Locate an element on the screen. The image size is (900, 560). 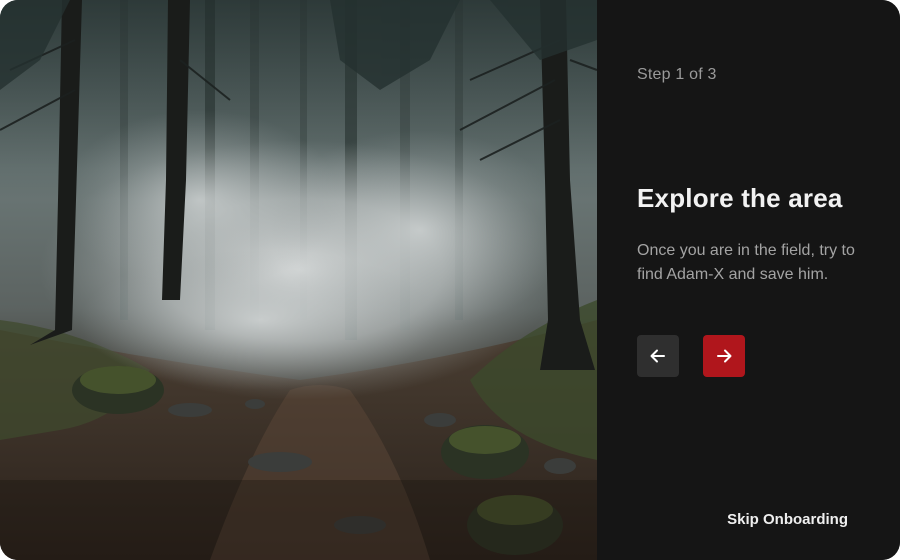
previous-step-button is located at coordinates (658, 356).